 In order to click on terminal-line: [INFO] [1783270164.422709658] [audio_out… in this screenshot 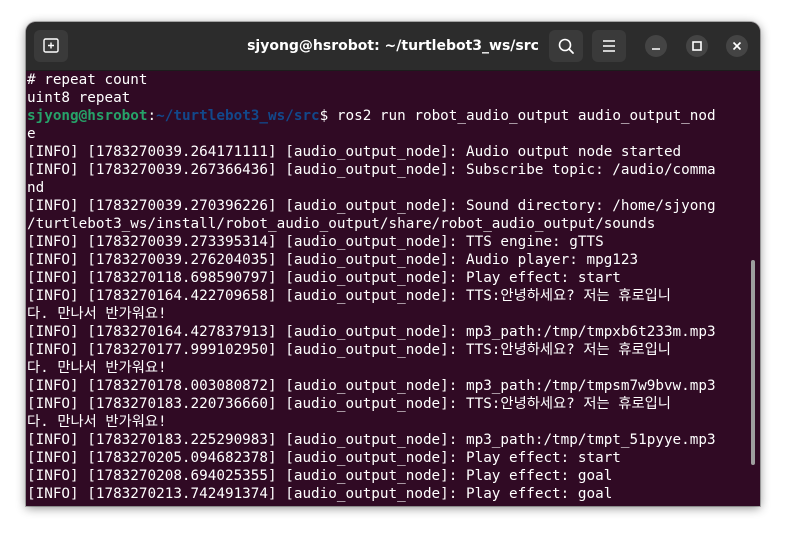, I will do `click(349, 296)`.